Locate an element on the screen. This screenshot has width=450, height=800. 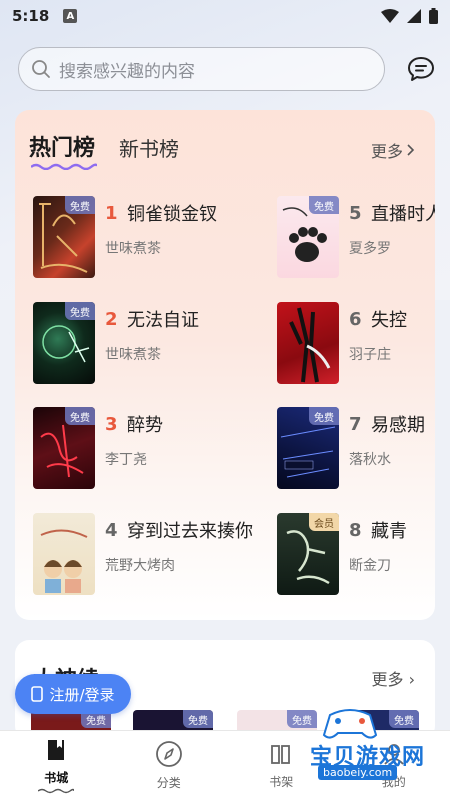
status-time: 5:18 is located at coordinates (31, 16).